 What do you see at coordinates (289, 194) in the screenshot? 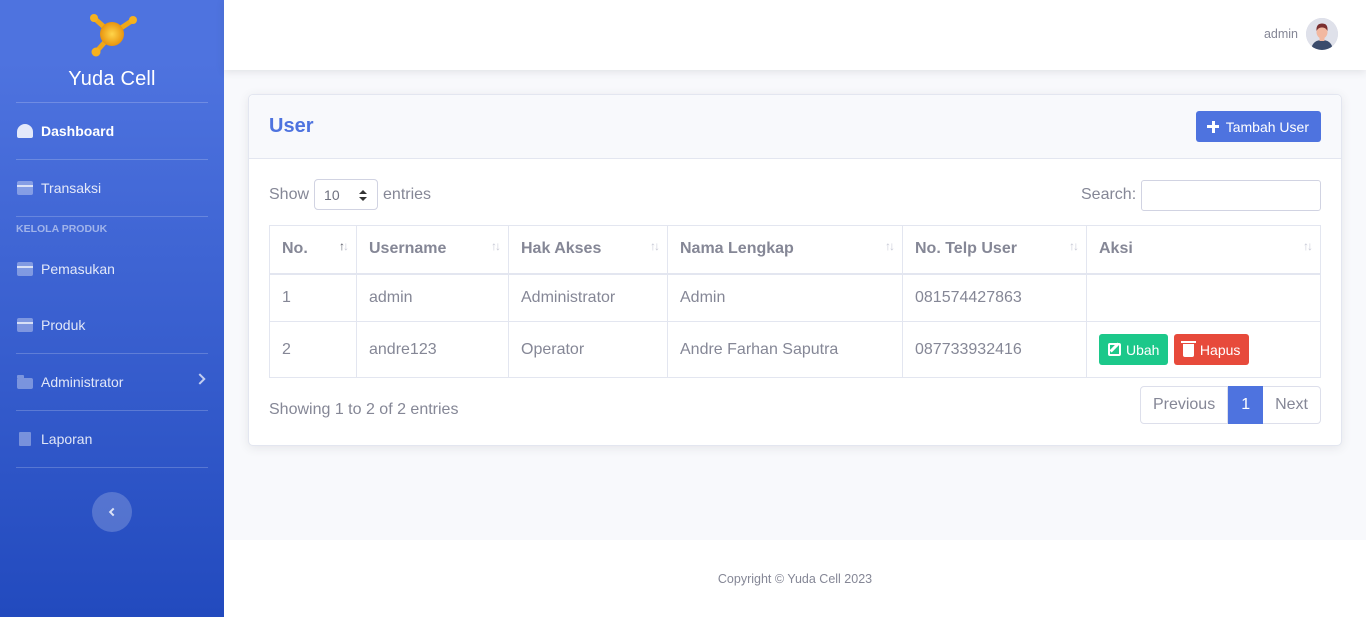
I see `show-label: Show` at bounding box center [289, 194].